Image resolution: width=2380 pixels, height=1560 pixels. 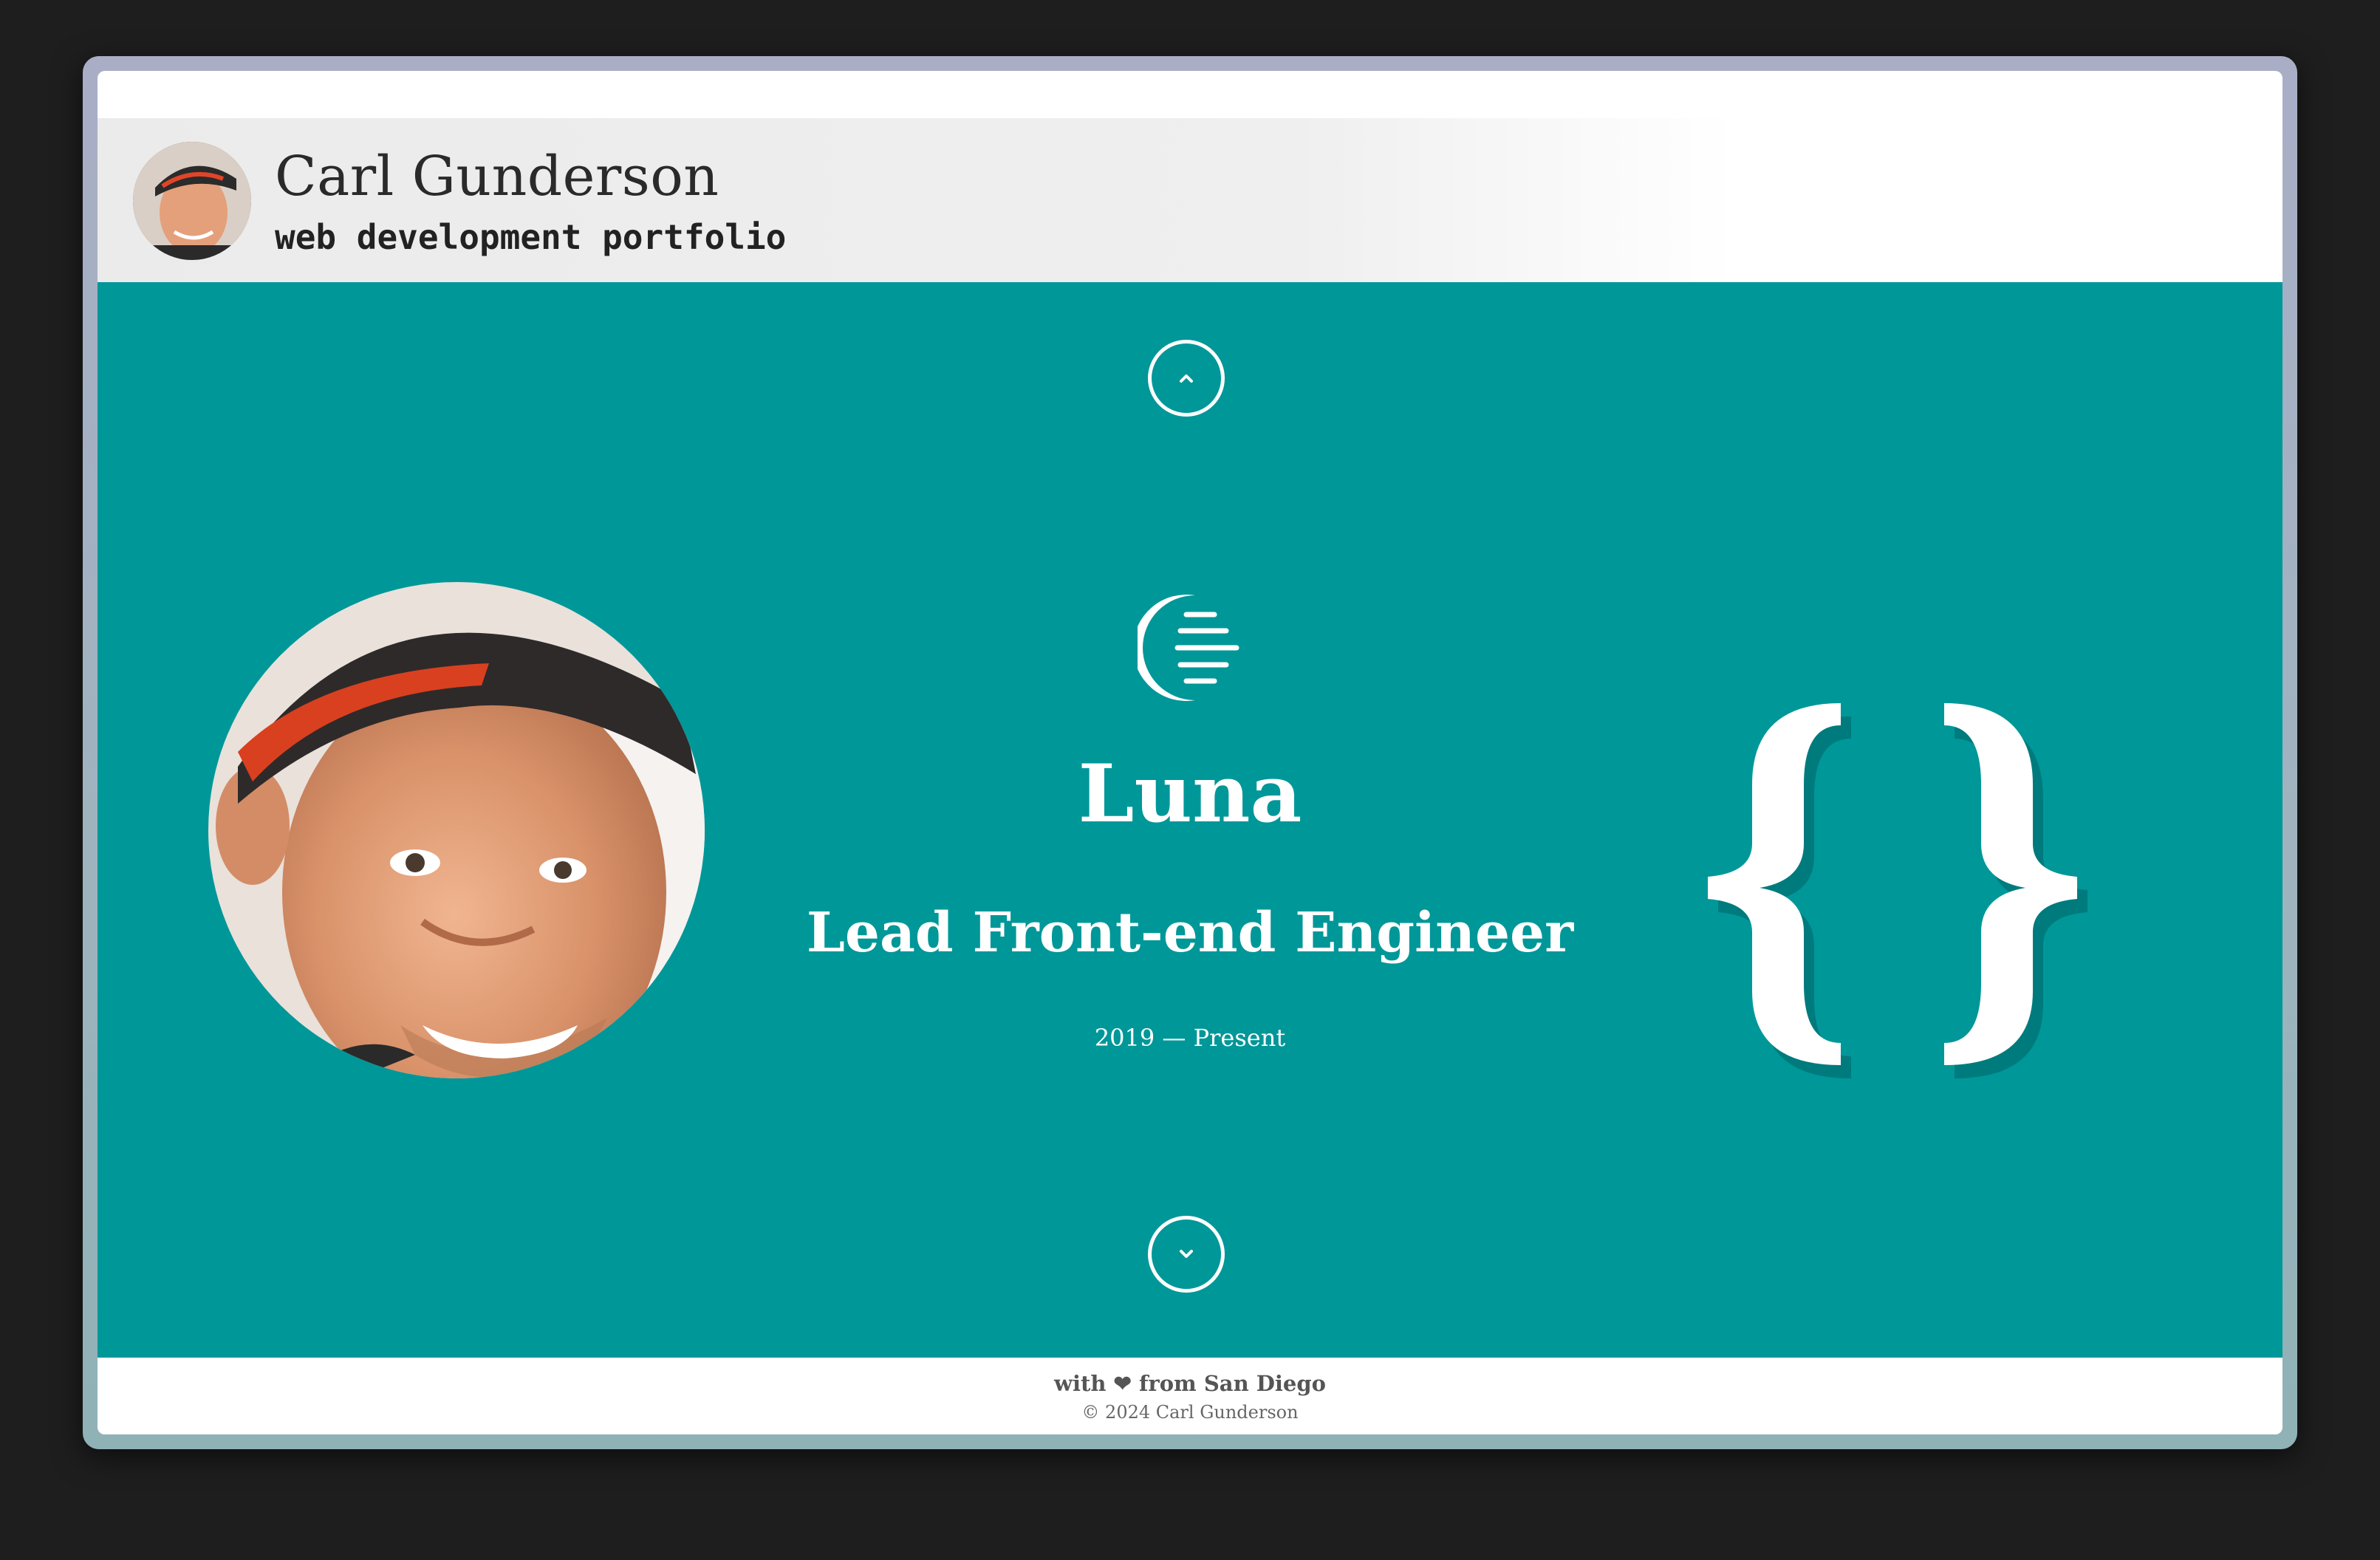 What do you see at coordinates (1190, 200) in the screenshot?
I see `site-header: Carl Gunderson web development portfolio` at bounding box center [1190, 200].